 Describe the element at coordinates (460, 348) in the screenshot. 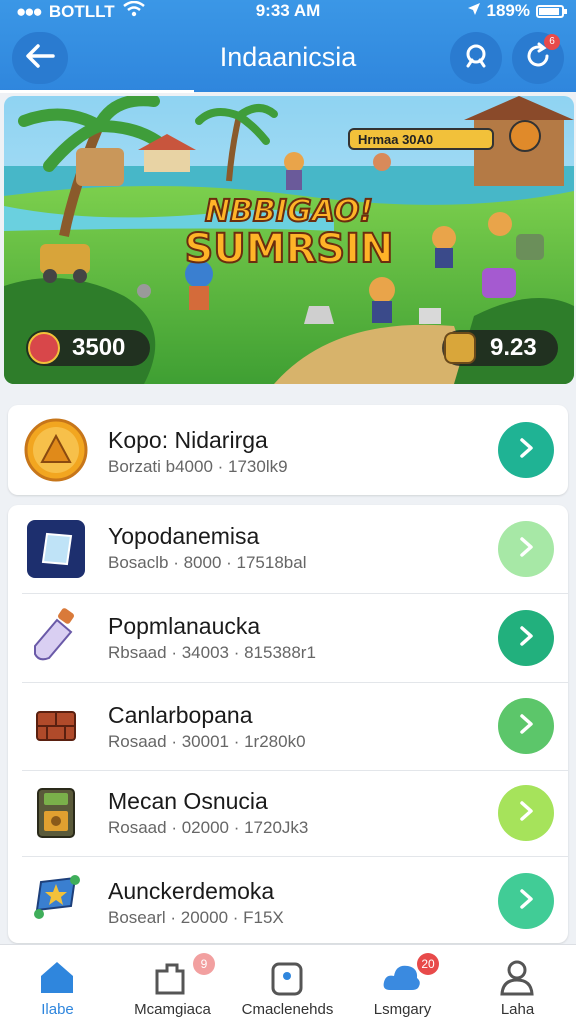

I see `crate-icon` at that location.